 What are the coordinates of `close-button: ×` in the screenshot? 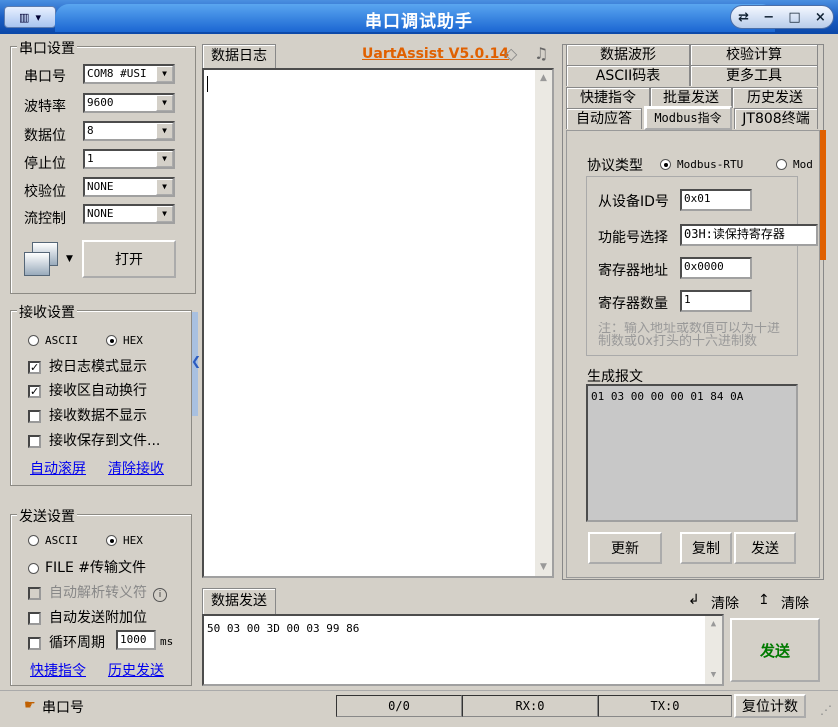 It's located at (820, 17).